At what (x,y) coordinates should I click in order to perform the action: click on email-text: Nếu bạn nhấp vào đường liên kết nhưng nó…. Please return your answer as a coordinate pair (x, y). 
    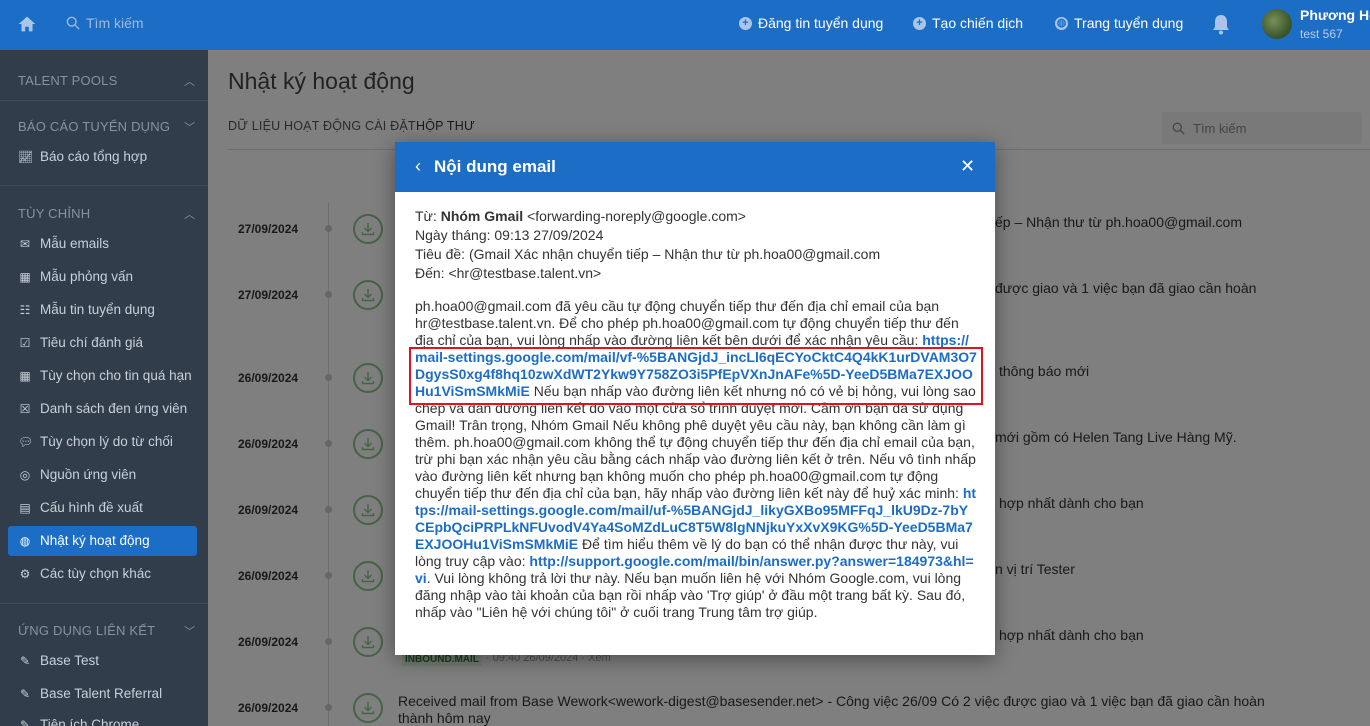
    Looking at the image, I should click on (695, 442).